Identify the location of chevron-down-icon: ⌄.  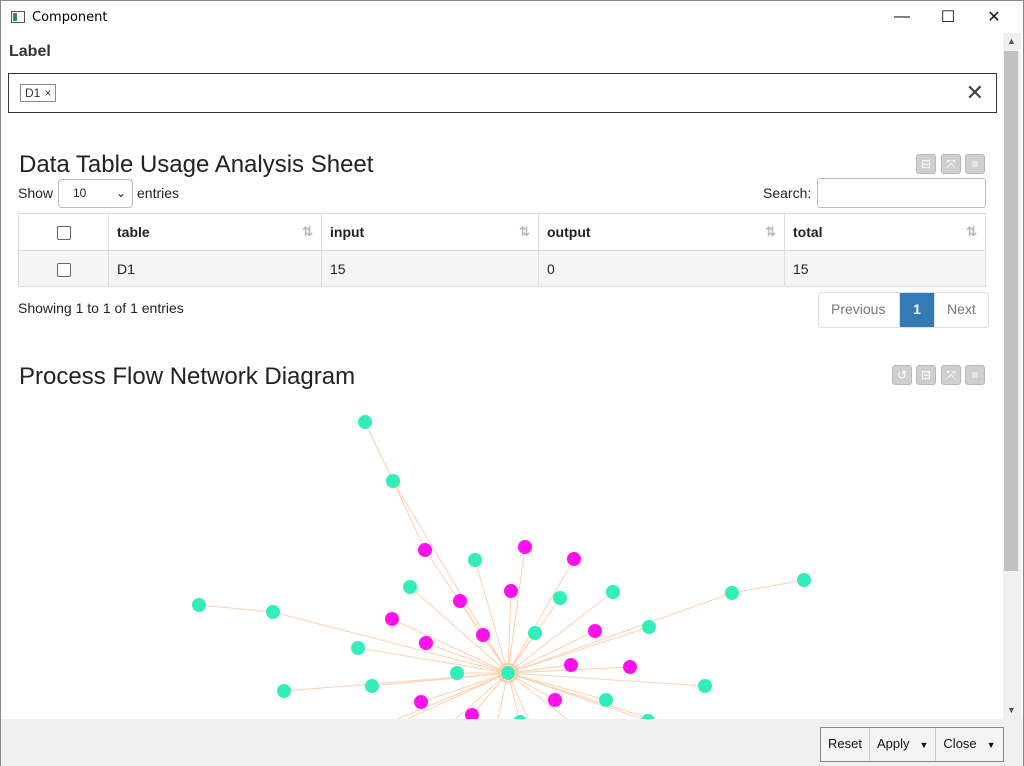
(120, 193).